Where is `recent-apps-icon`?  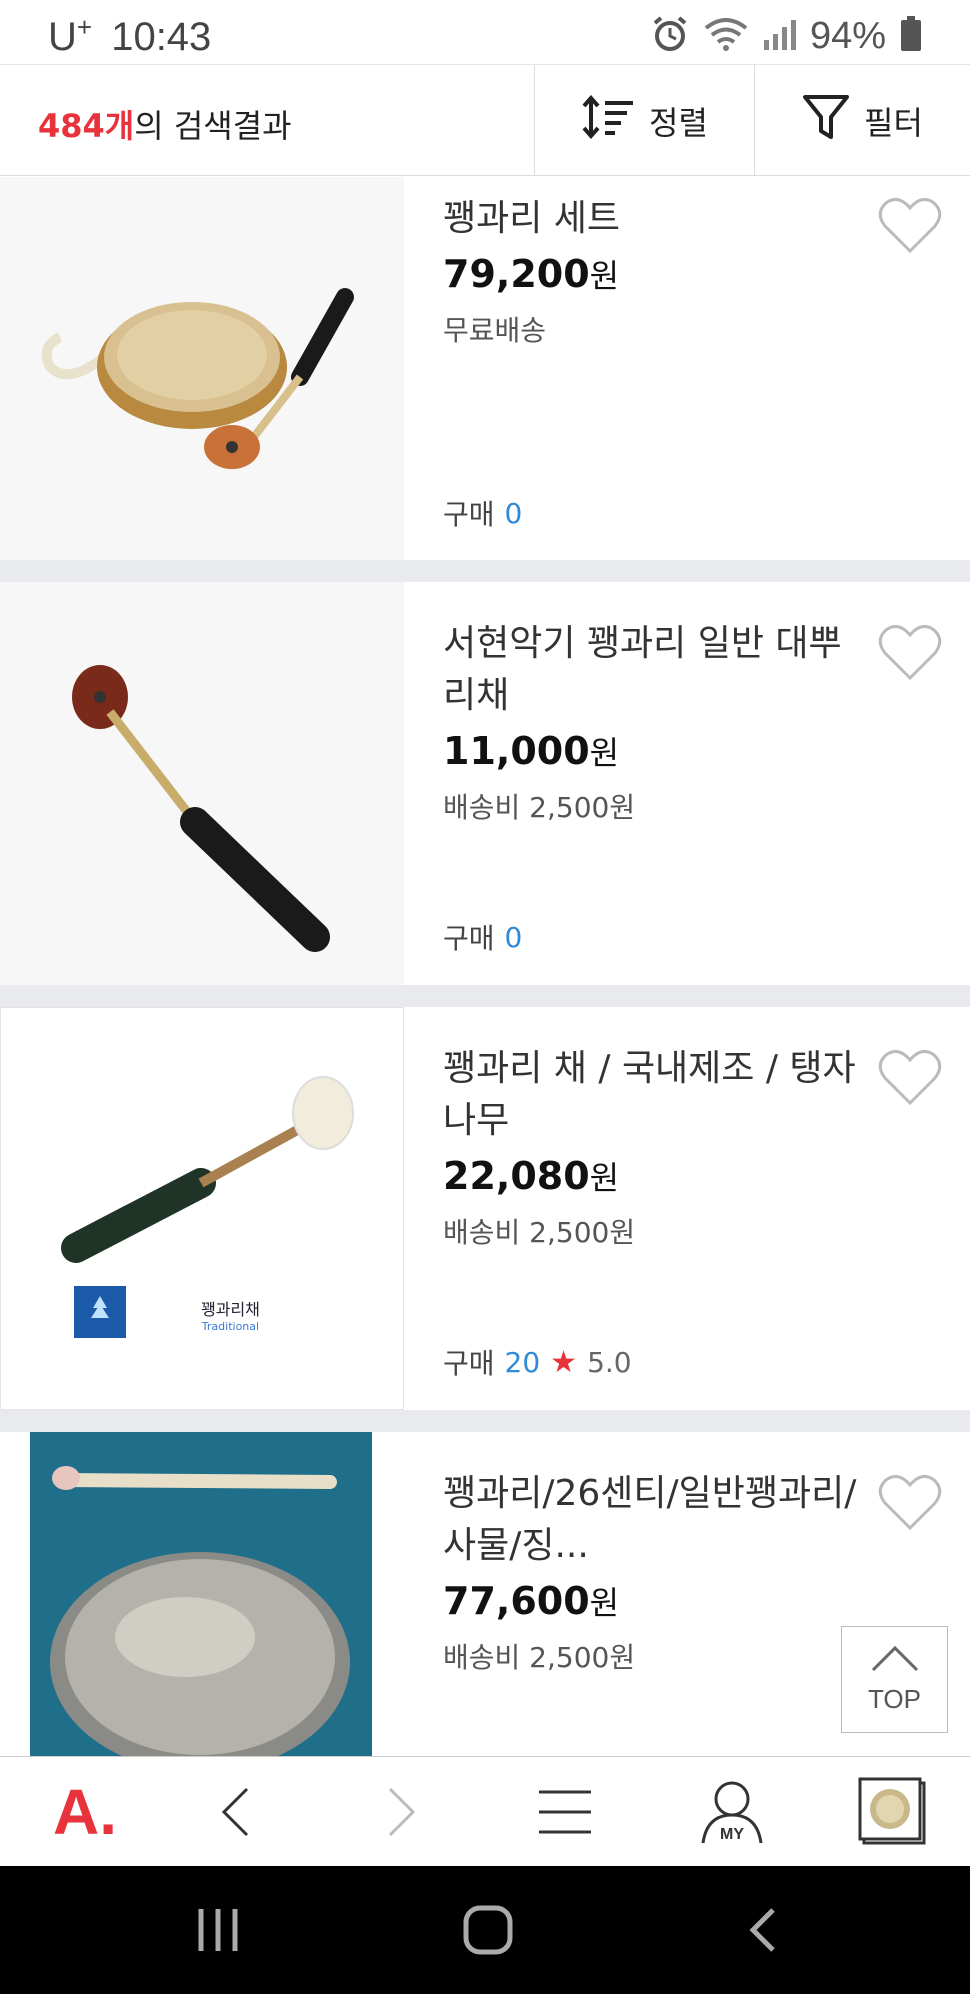
recent-apps-icon is located at coordinates (218, 1930).